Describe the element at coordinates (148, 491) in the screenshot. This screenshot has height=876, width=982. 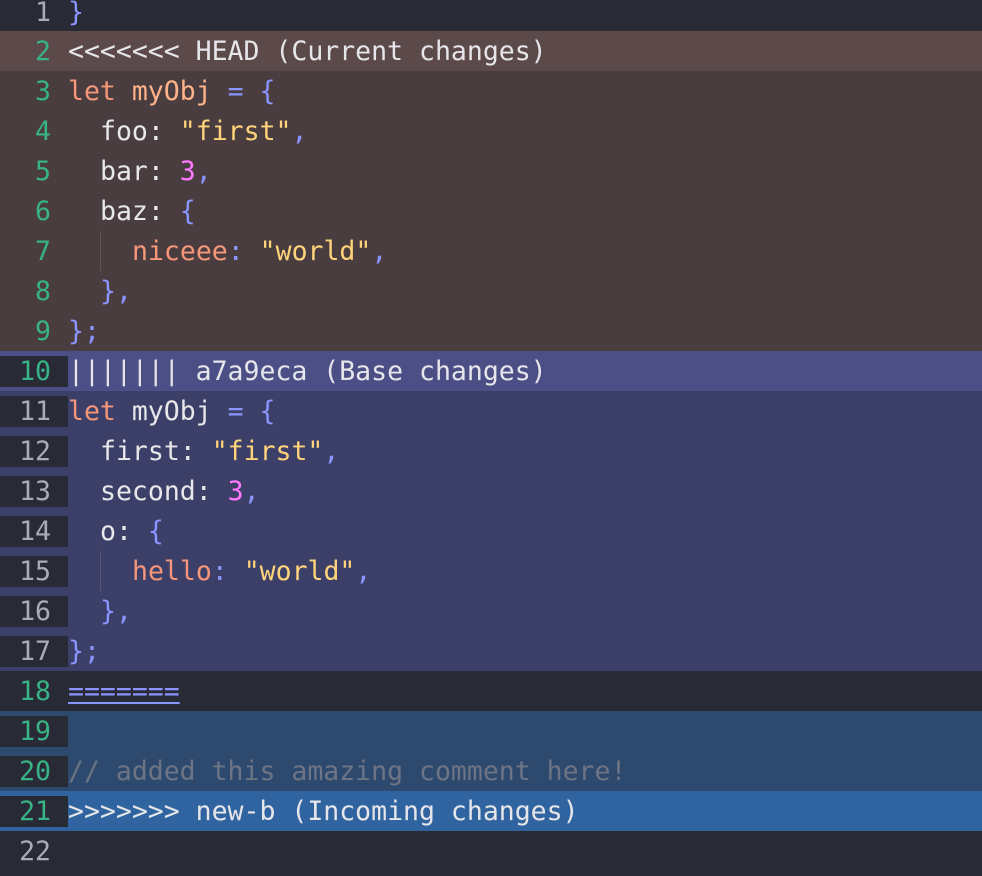
I see `object-key: second` at that location.